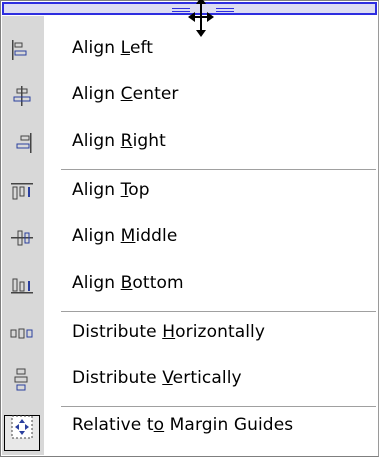 This screenshot has height=457, width=379. What do you see at coordinates (189, 48) in the screenshot?
I see `menu-item-align-left: Align Left` at bounding box center [189, 48].